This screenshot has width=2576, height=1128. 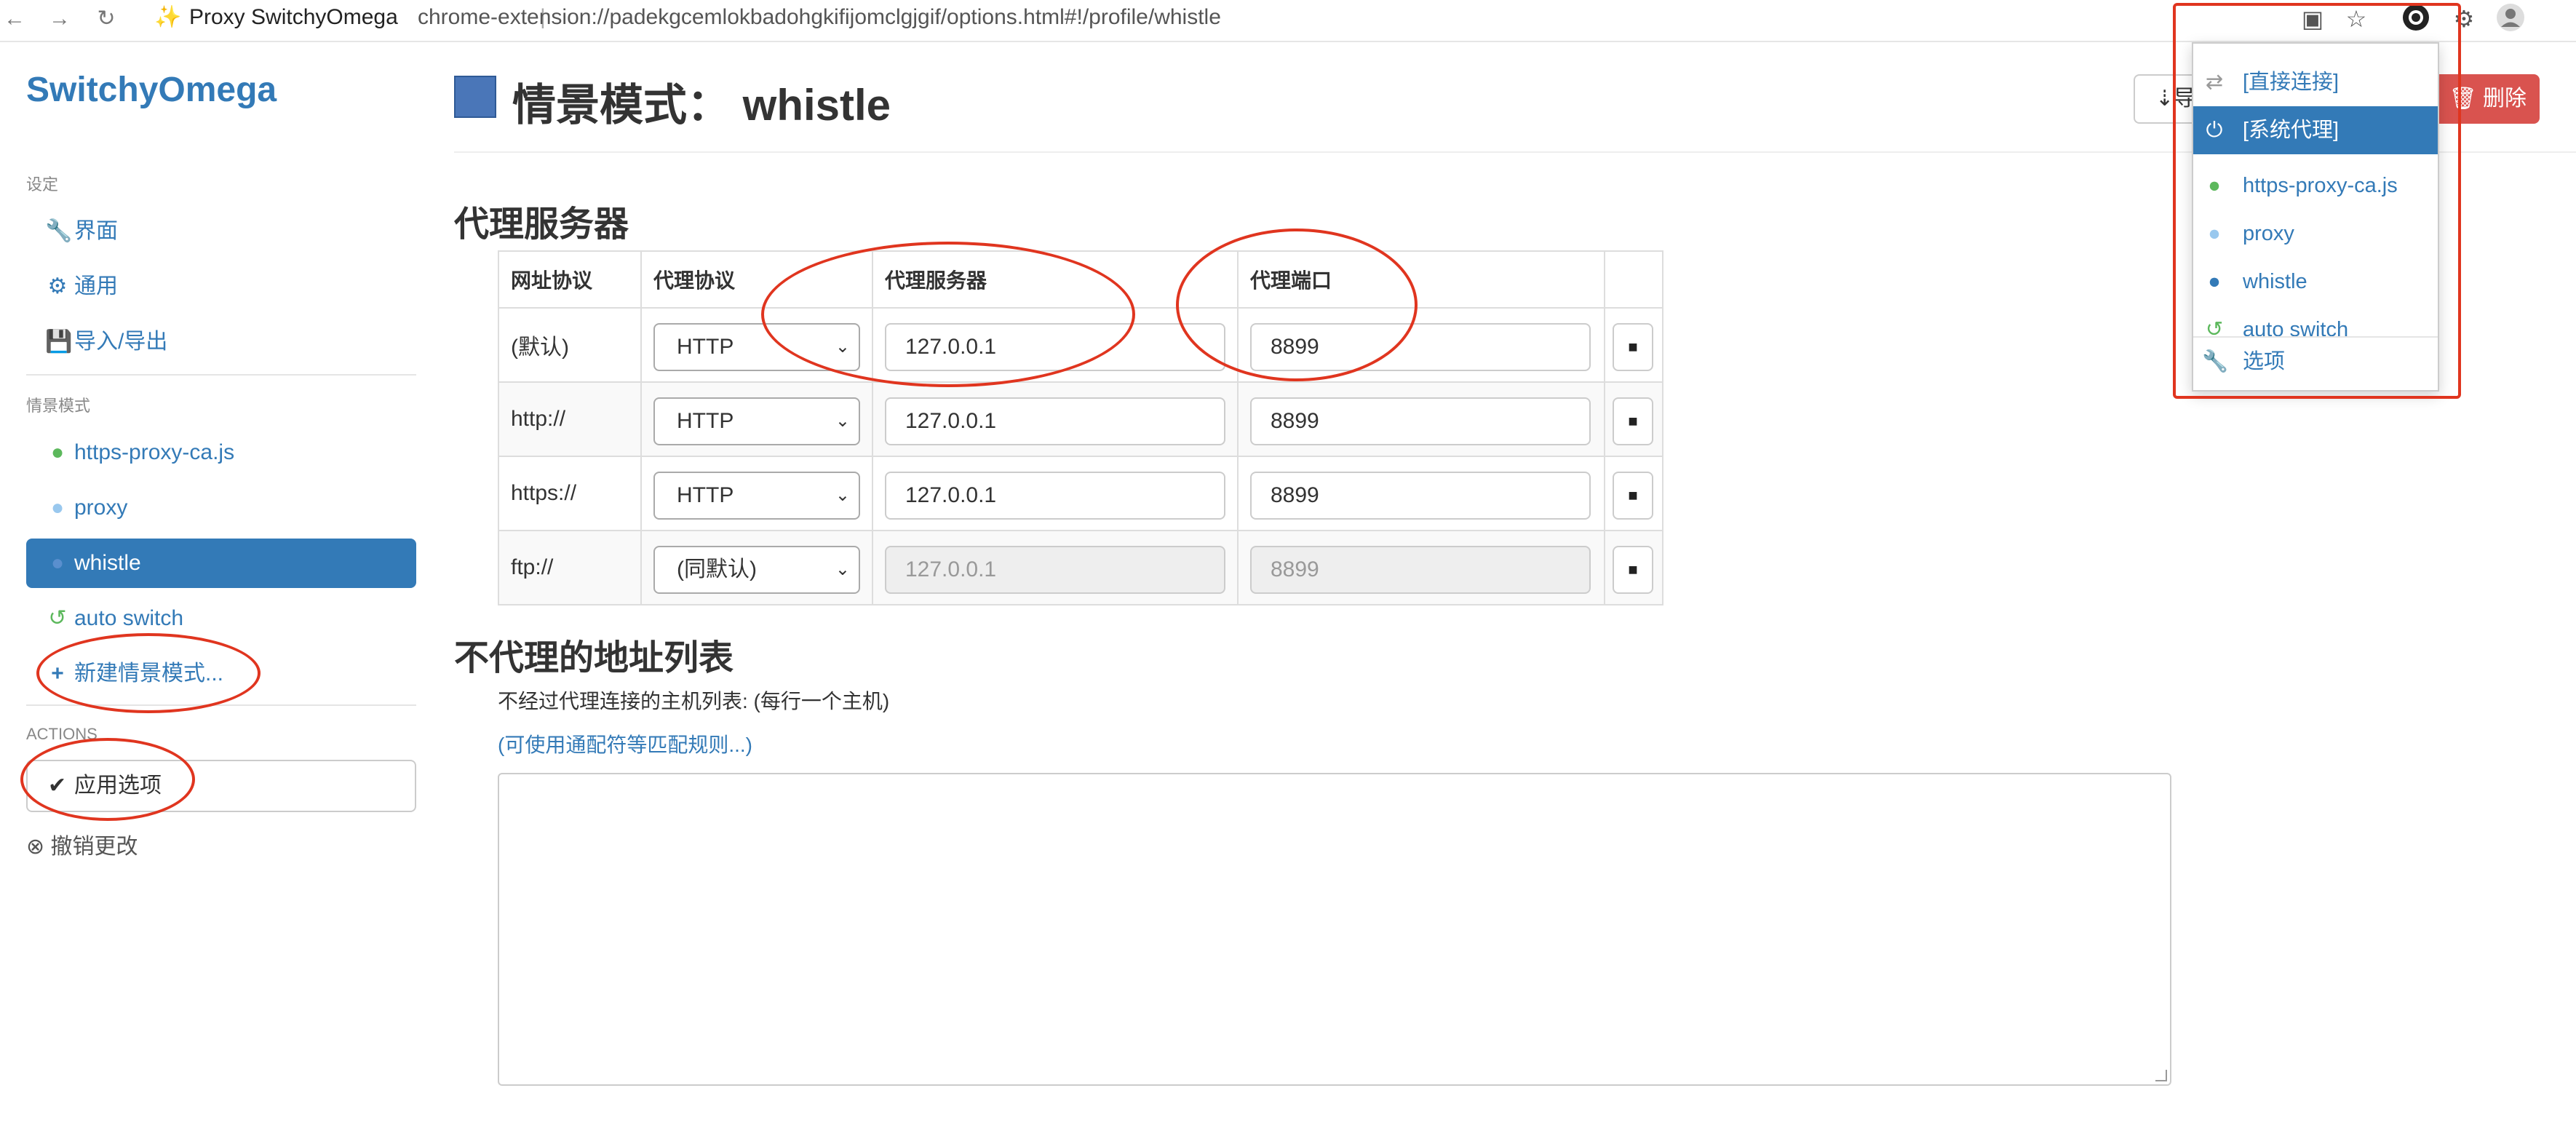 What do you see at coordinates (2164, 99) in the screenshot?
I see `download-icon: ⇣` at bounding box center [2164, 99].